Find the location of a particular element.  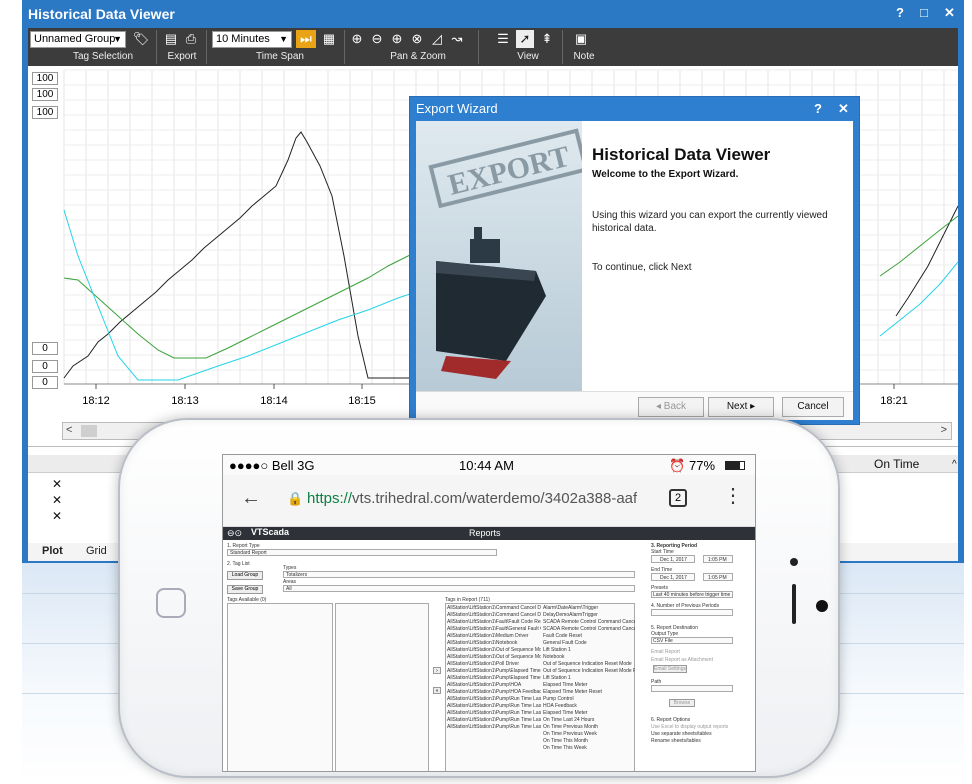

start-date-field: Dec 1, 2017 is located at coordinates (673, 559).